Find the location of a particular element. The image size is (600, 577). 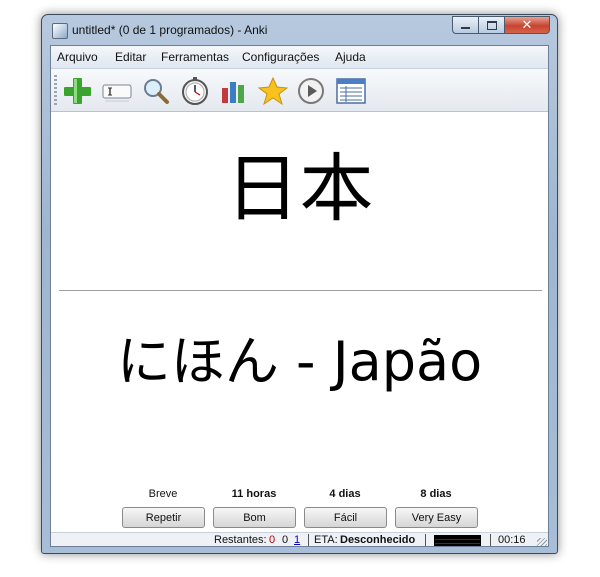

facil-button: Fácil is located at coordinates (345, 517).